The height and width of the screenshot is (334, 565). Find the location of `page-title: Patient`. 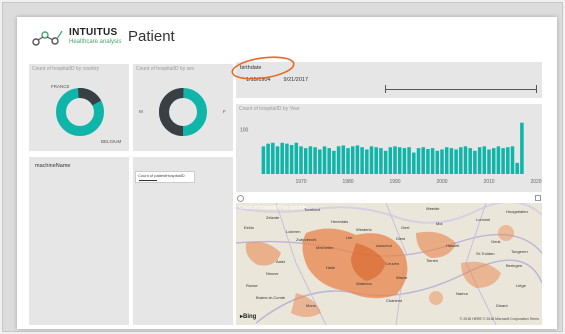

page-title: Patient is located at coordinates (151, 36).